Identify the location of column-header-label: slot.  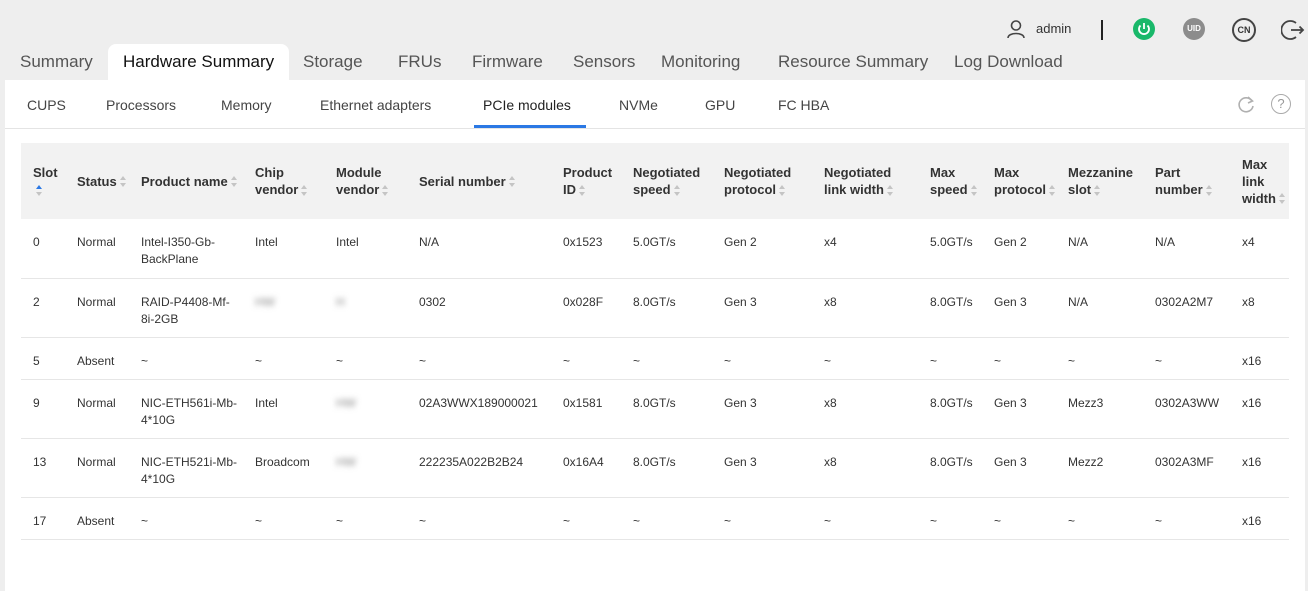
(1080, 189).